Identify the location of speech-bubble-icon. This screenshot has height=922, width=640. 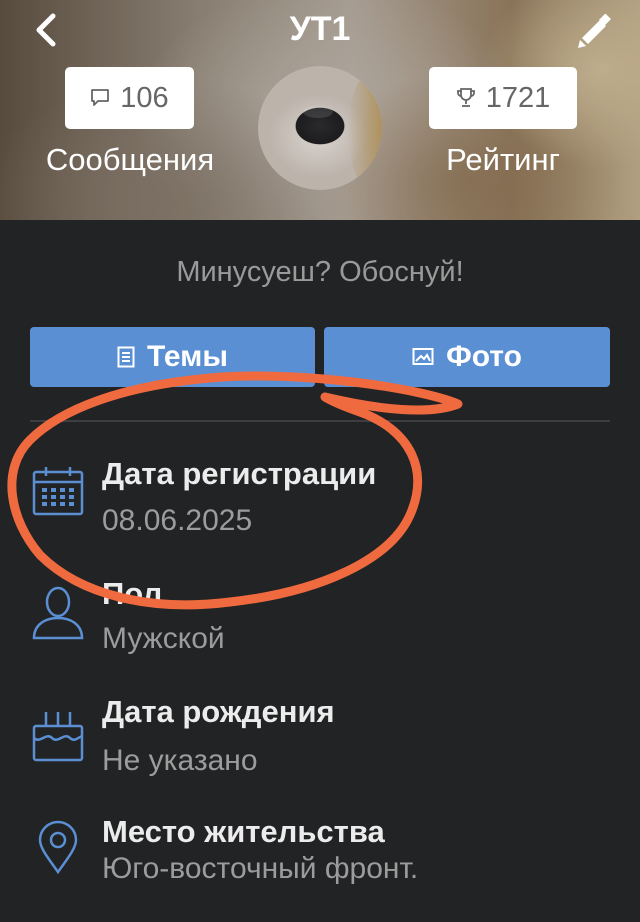
(100, 97).